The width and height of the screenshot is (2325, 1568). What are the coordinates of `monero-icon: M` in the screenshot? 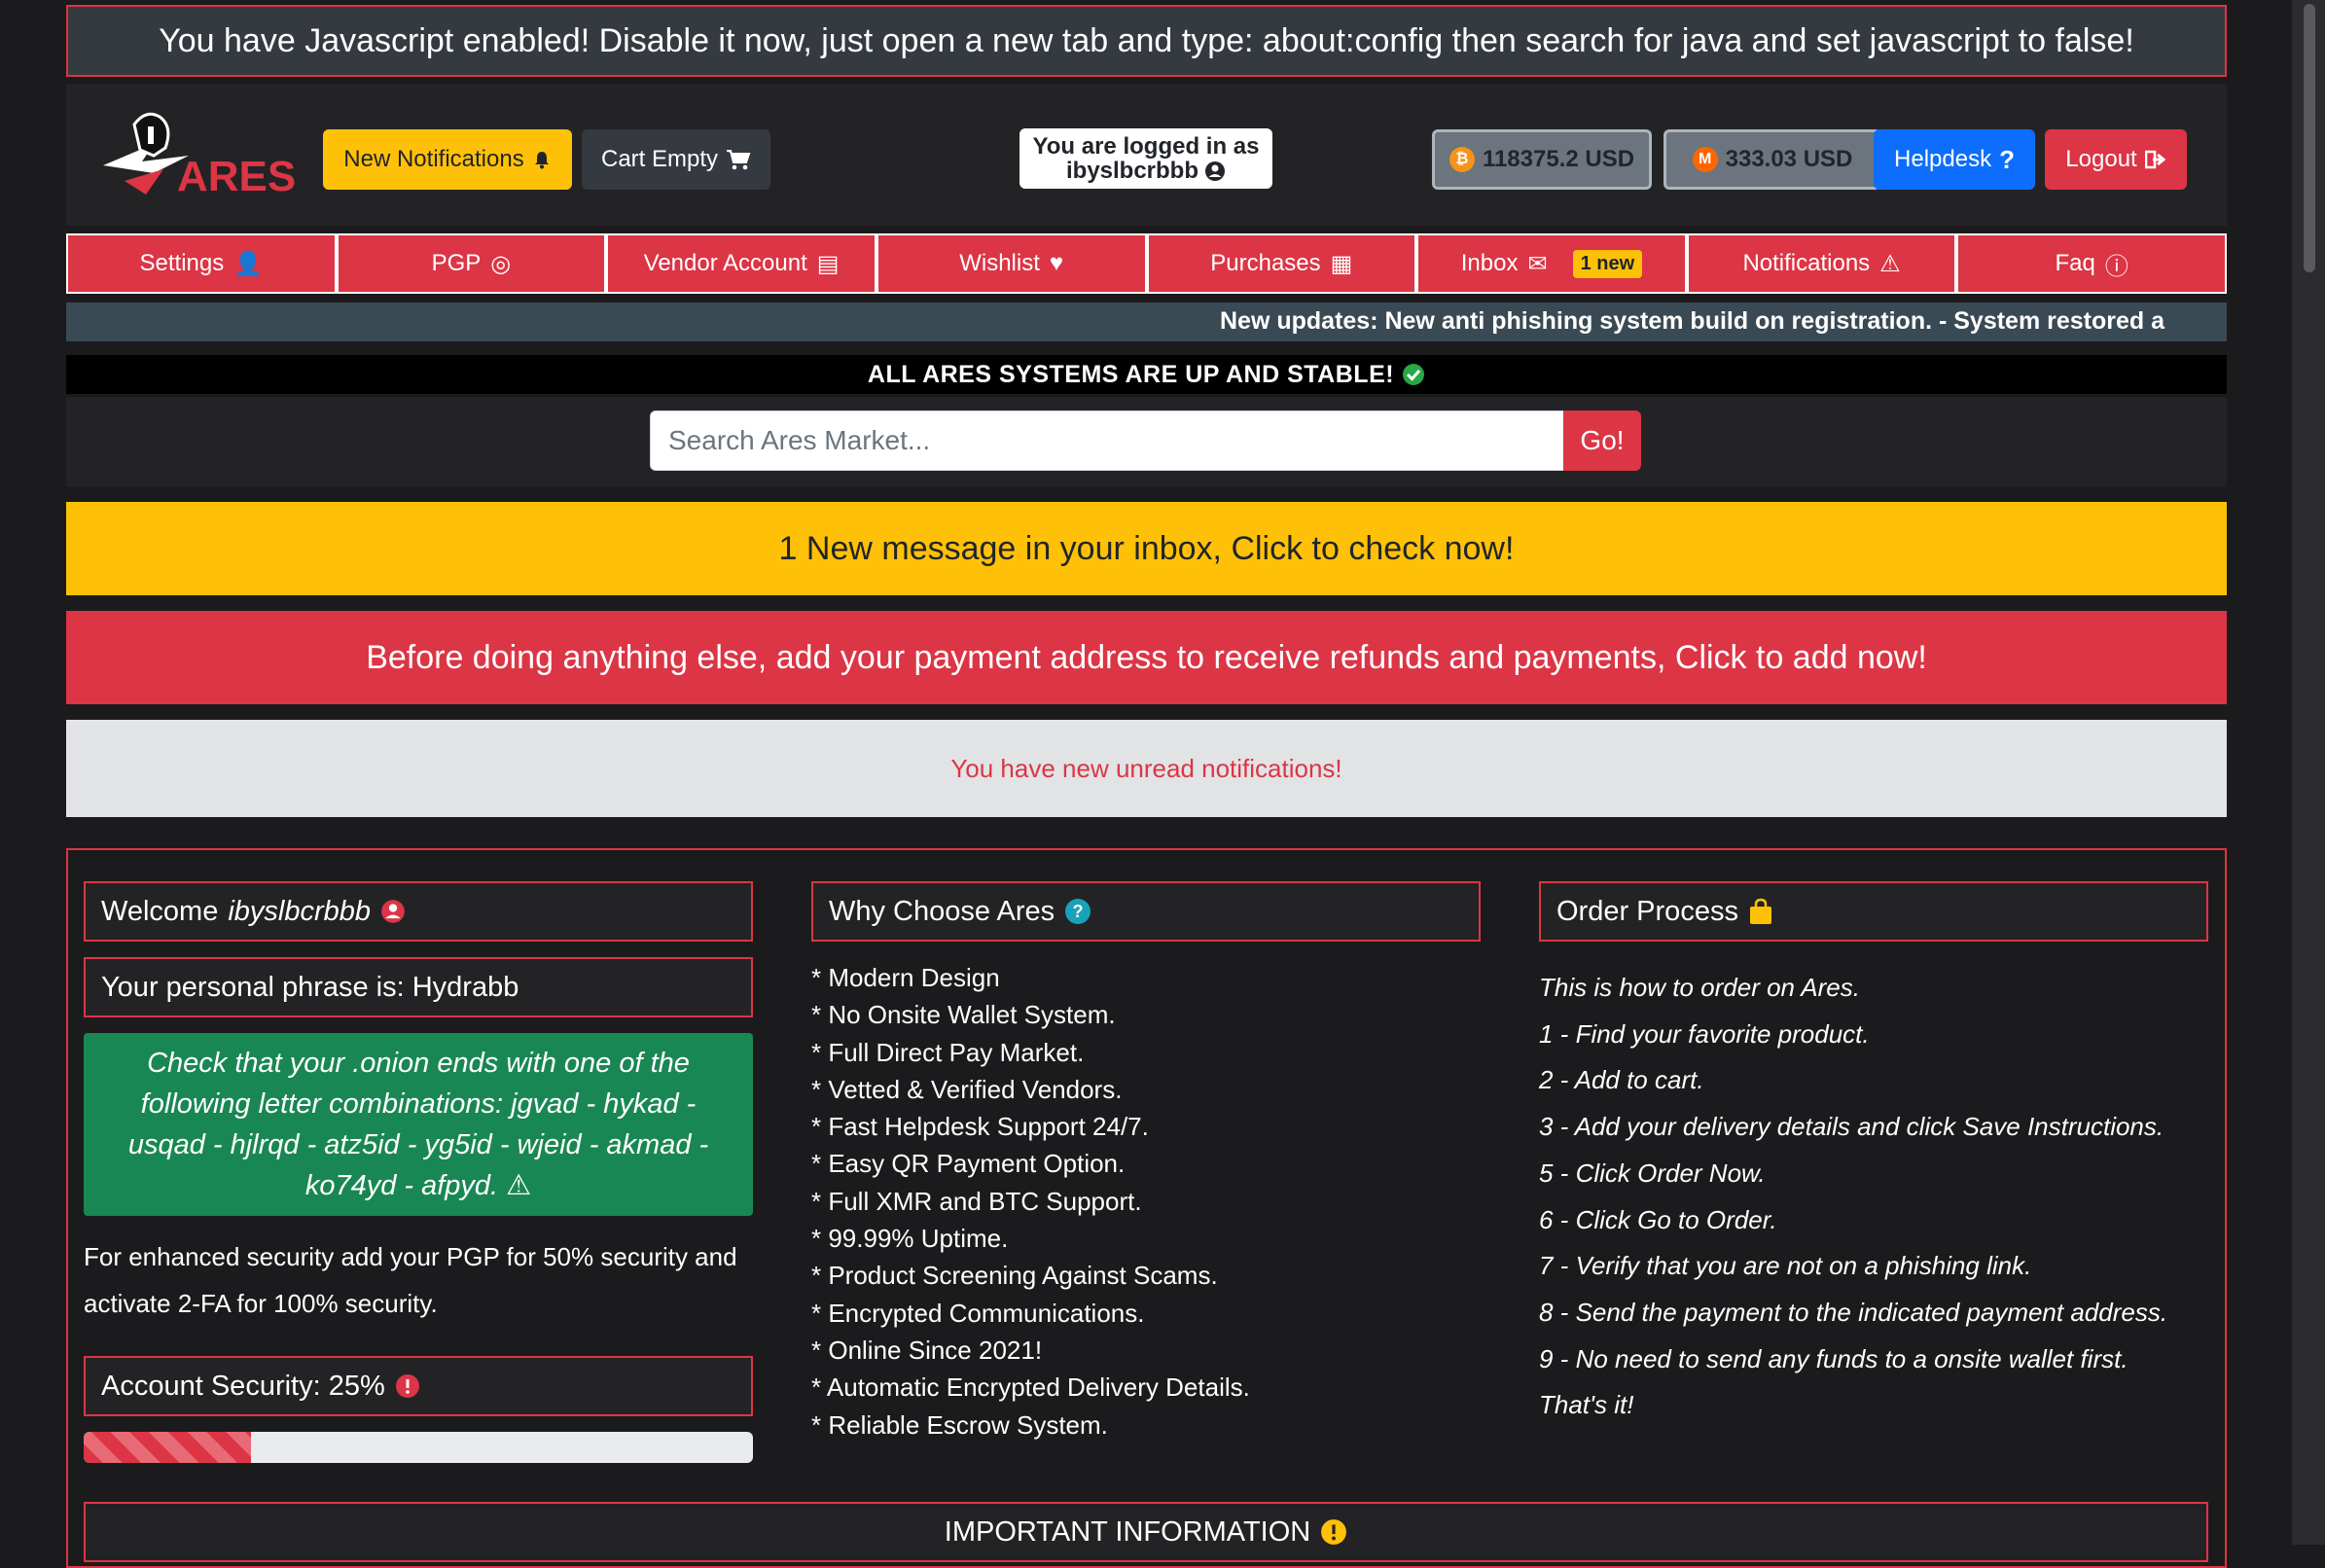 It's located at (1705, 159).